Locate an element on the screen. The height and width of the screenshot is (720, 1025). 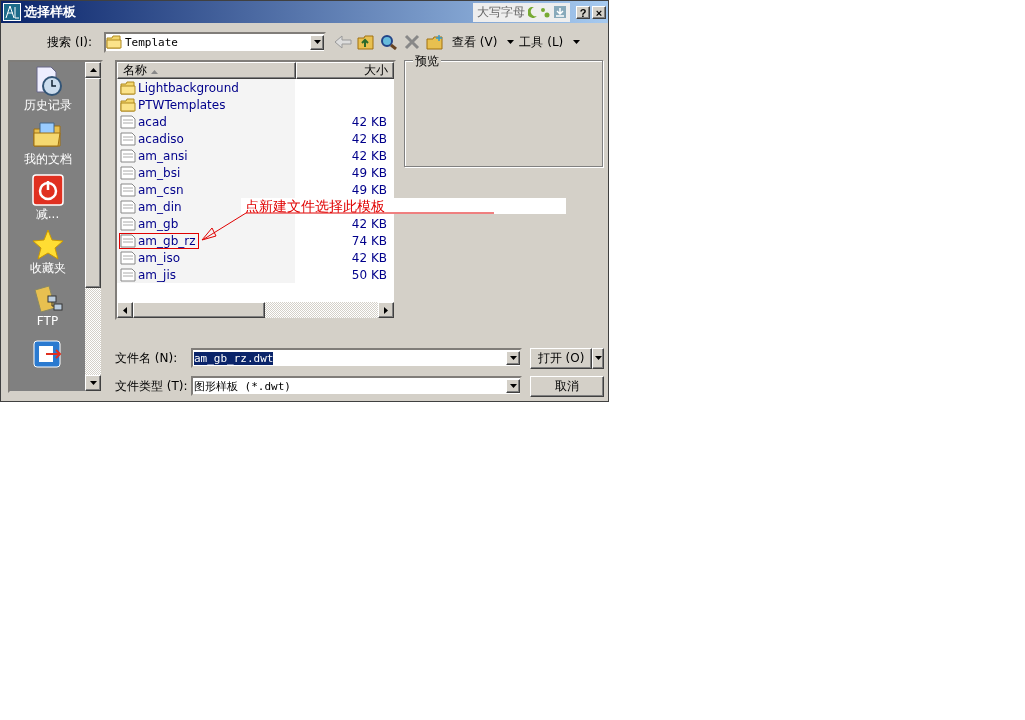
places-item: 我的文档 is located at coordinates (47, 146).